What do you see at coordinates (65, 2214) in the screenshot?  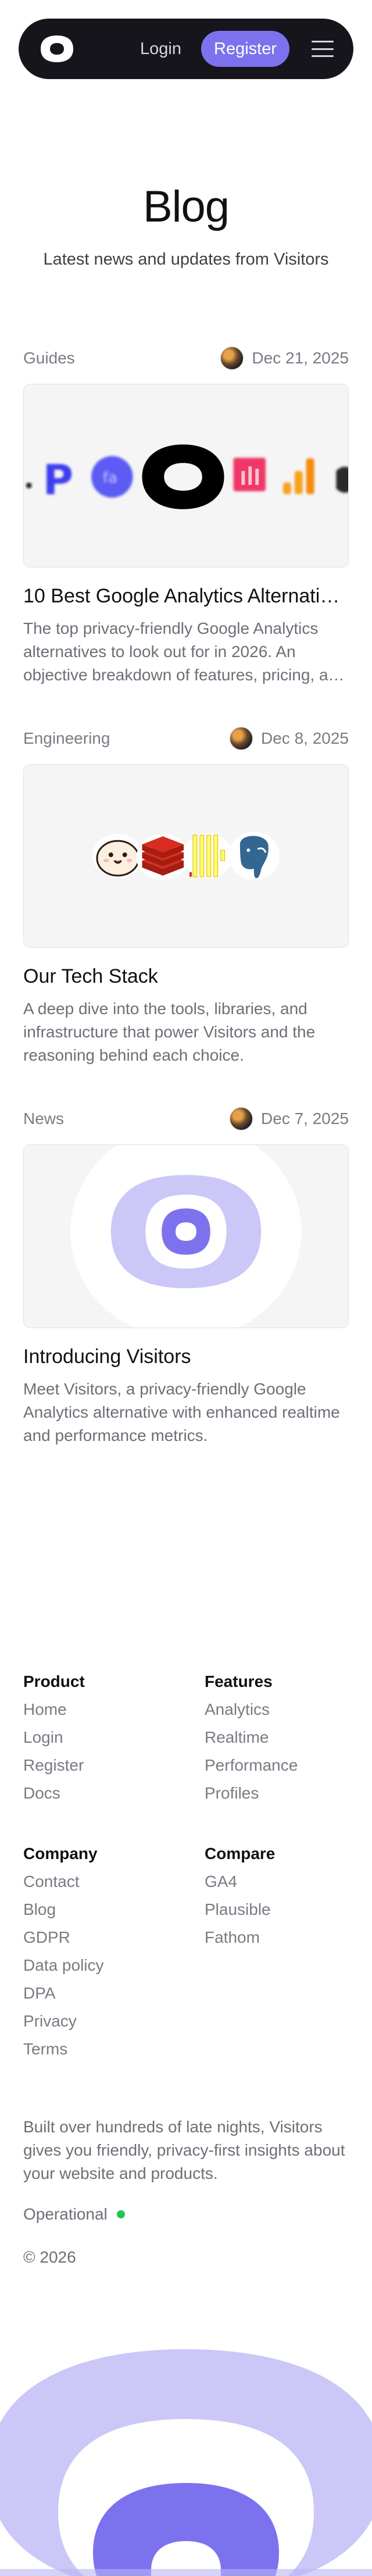 I see `status-label: Operational` at bounding box center [65, 2214].